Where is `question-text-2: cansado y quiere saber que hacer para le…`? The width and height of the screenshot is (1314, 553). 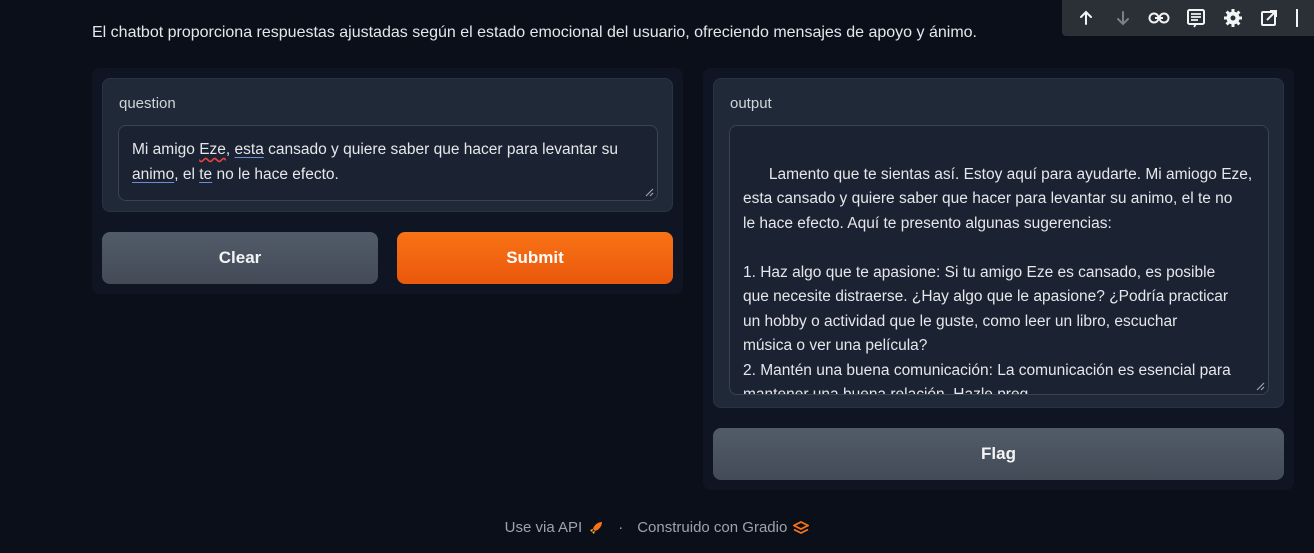
question-text-2: cansado y quiere saber que hacer para le… is located at coordinates (443, 149).